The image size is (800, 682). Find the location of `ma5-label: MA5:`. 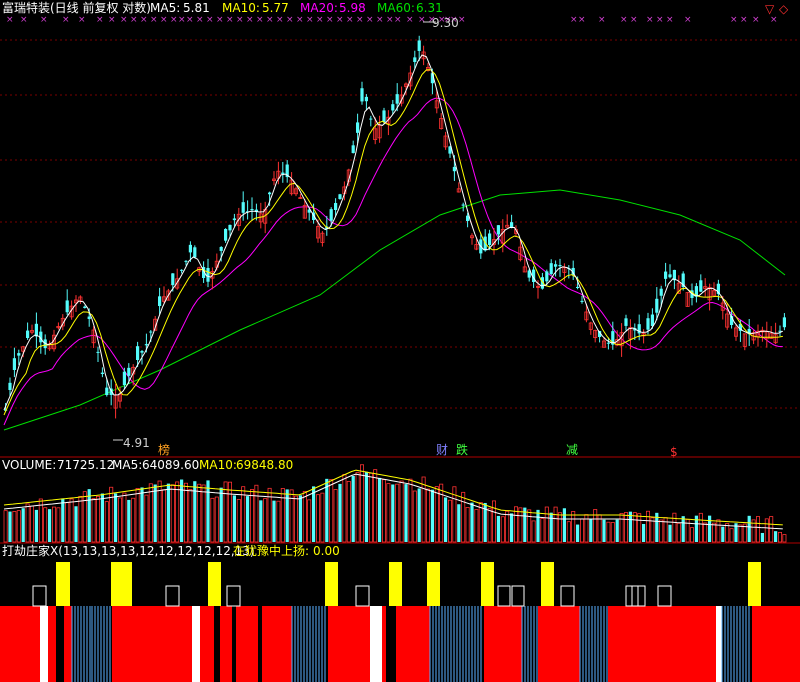

ma5-label: MA5: is located at coordinates (165, 8).